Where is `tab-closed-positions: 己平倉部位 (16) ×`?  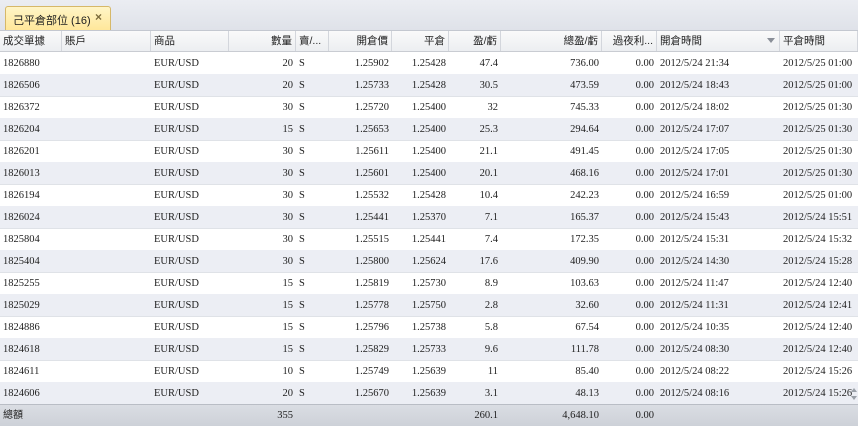 tab-closed-positions: 己平倉部位 (16) × is located at coordinates (58, 18).